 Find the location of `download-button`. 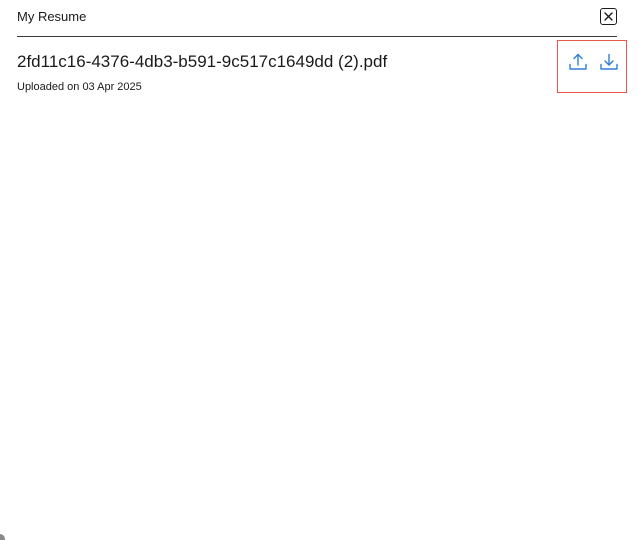

download-button is located at coordinates (609, 62).